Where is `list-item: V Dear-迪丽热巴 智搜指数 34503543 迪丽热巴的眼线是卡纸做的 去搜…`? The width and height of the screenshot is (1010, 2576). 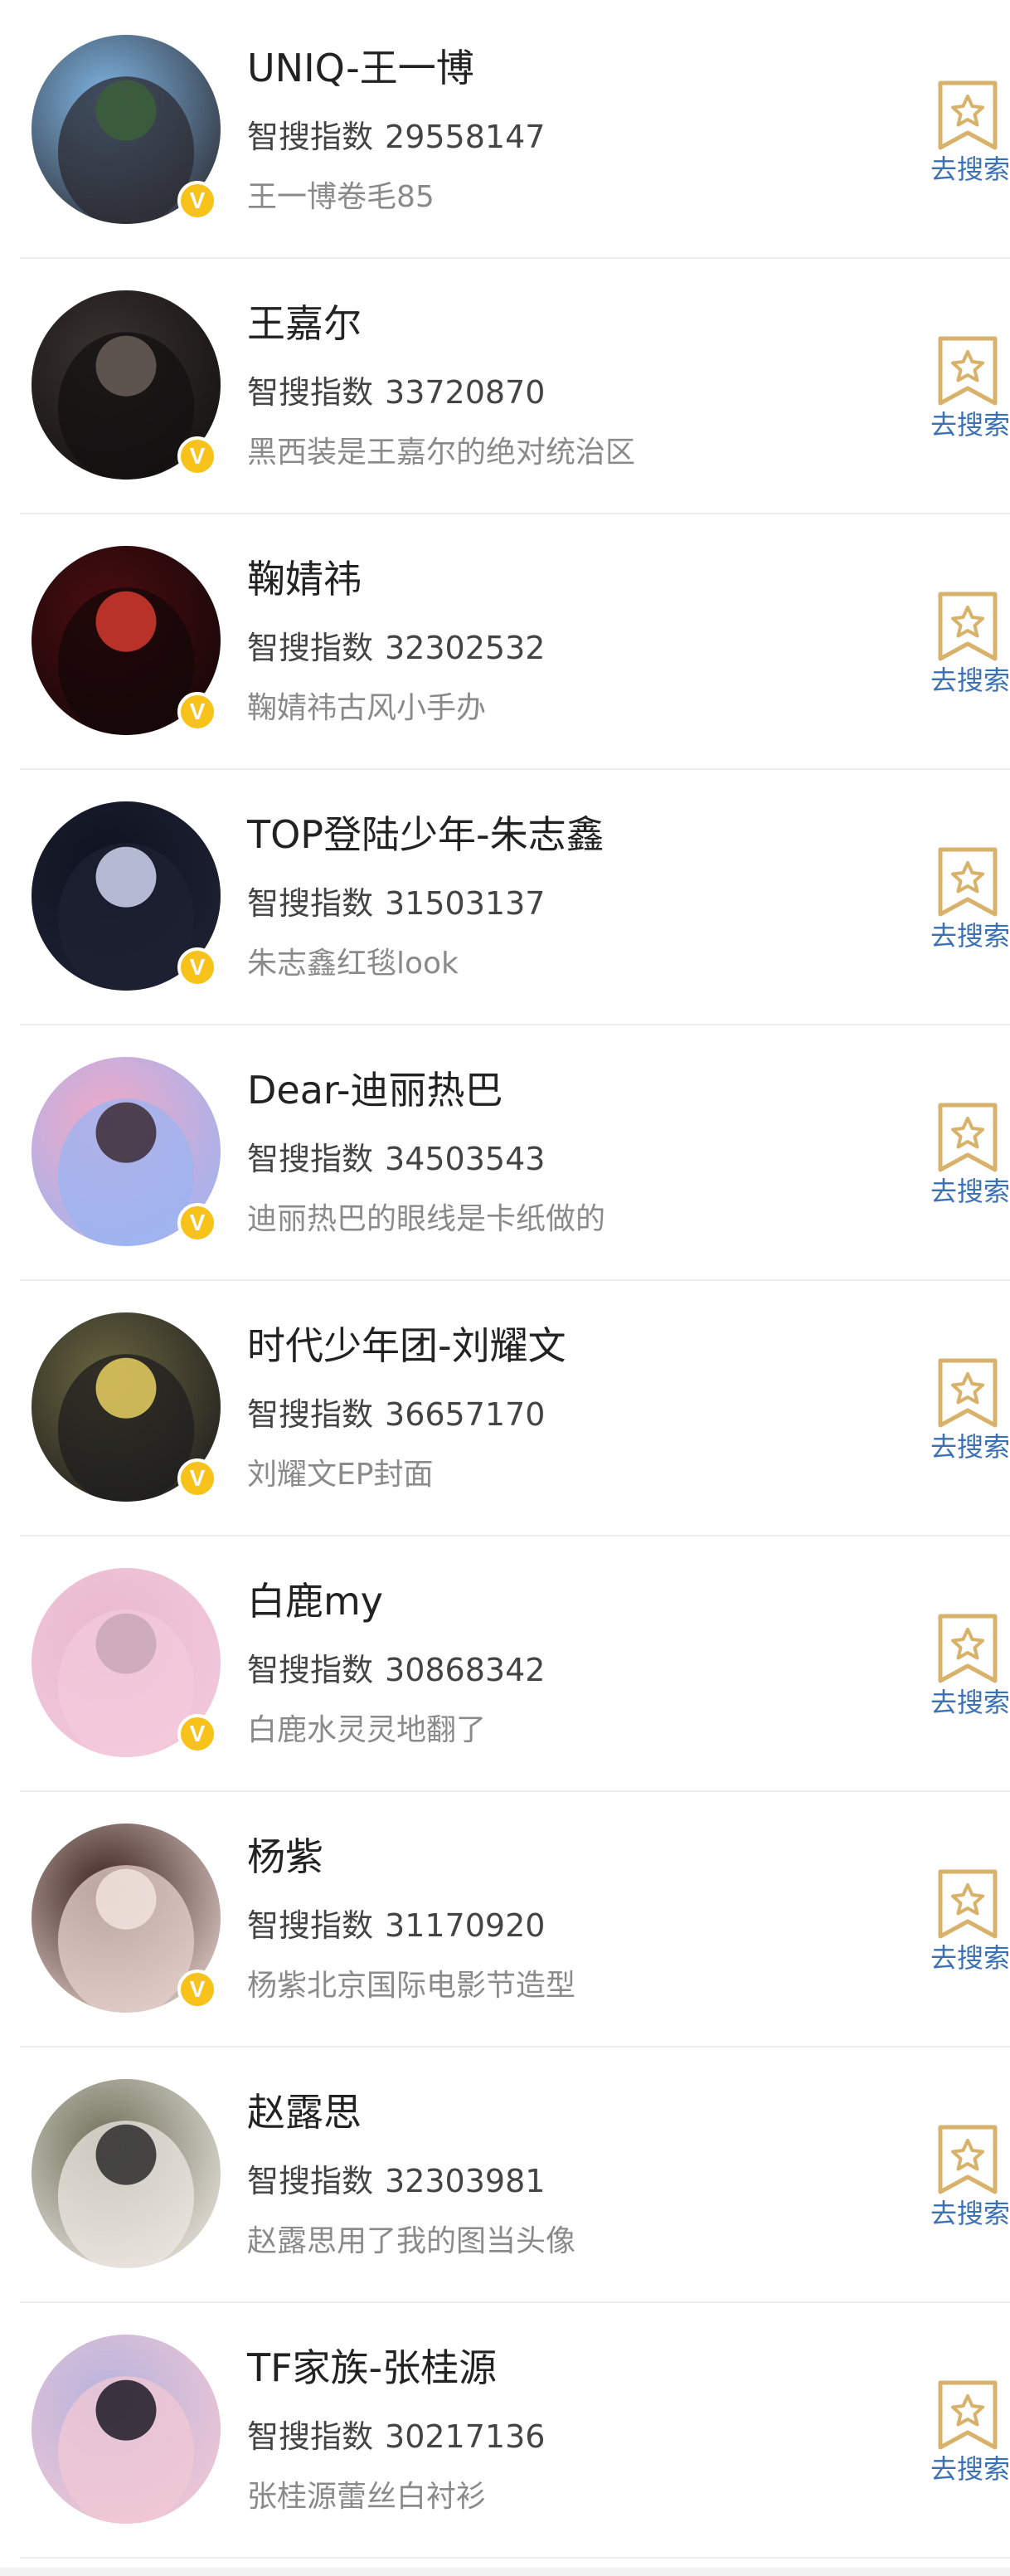
list-item: V Dear-迪丽热巴 智搜指数 34503543 迪丽热巴的眼线是卡纸做的 去搜… is located at coordinates (505, 1153).